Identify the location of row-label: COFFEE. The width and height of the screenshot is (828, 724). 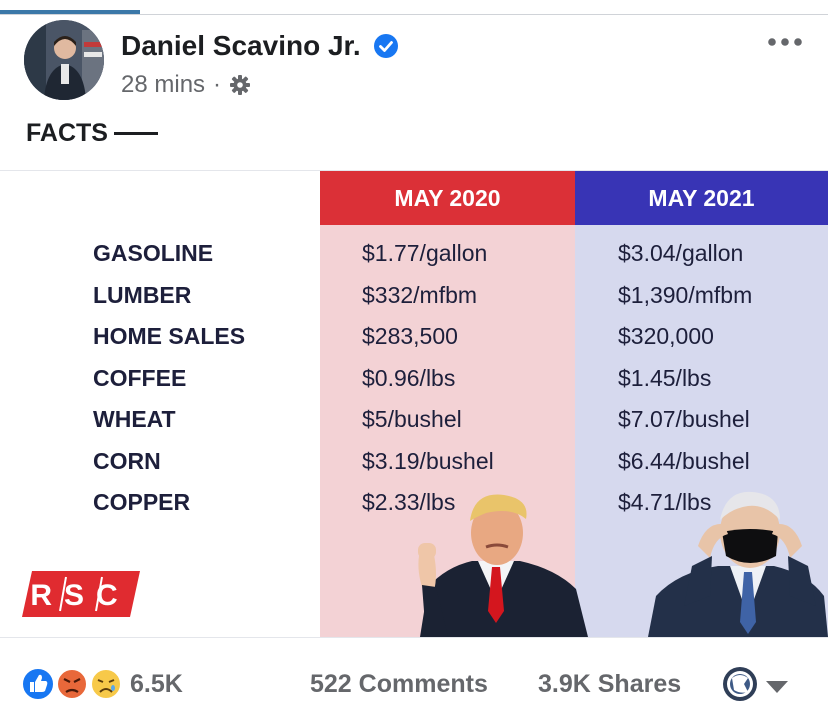
(140, 378).